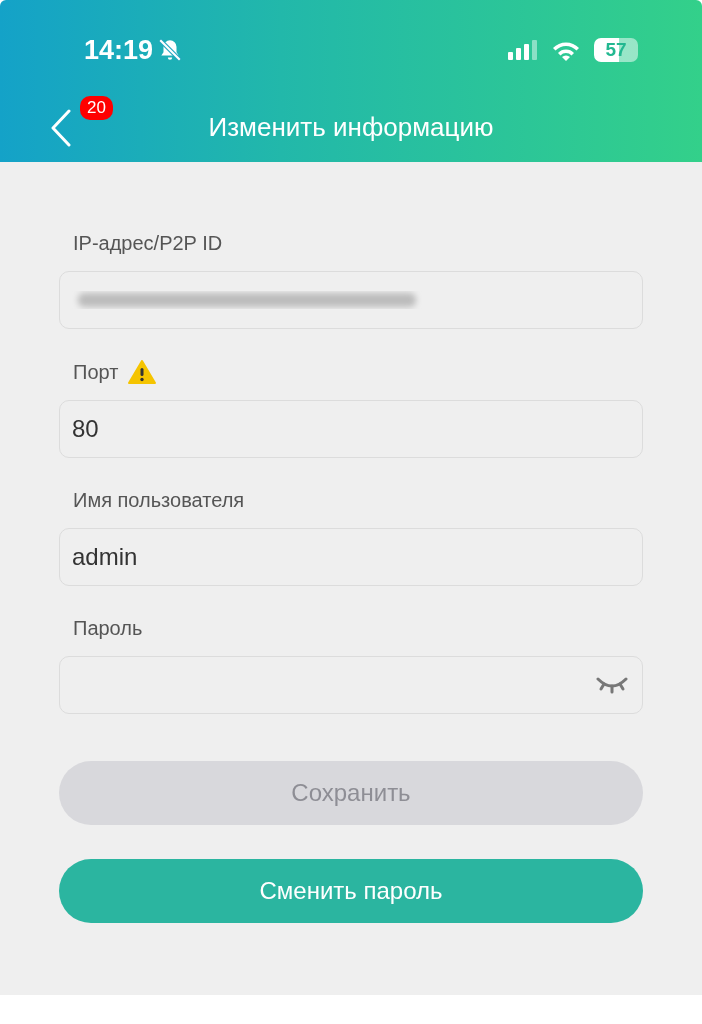 This screenshot has width=702, height=1024. I want to click on wifi-icon, so click(566, 50).